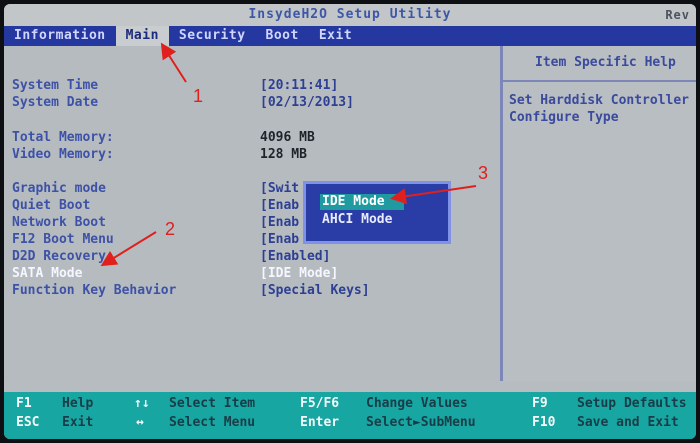  I want to click on arrow-to-ide-mode, so click(433, 195).